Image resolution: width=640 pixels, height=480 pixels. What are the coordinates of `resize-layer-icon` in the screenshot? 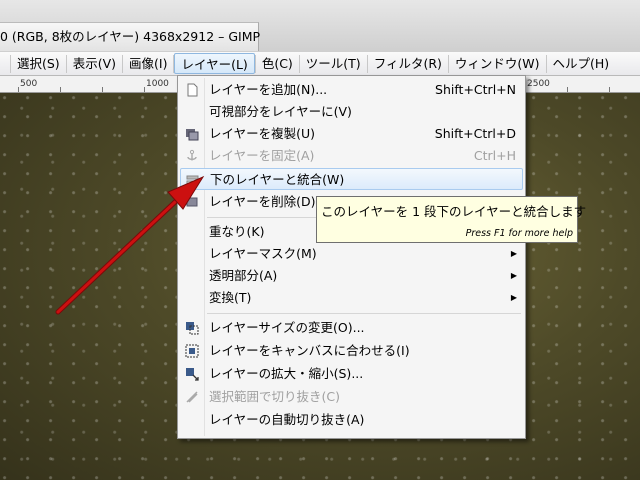 It's located at (192, 328).